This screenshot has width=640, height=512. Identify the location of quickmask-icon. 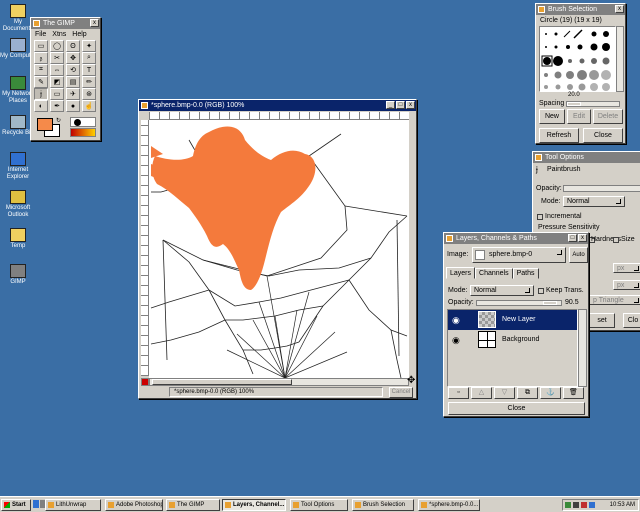
(145, 382).